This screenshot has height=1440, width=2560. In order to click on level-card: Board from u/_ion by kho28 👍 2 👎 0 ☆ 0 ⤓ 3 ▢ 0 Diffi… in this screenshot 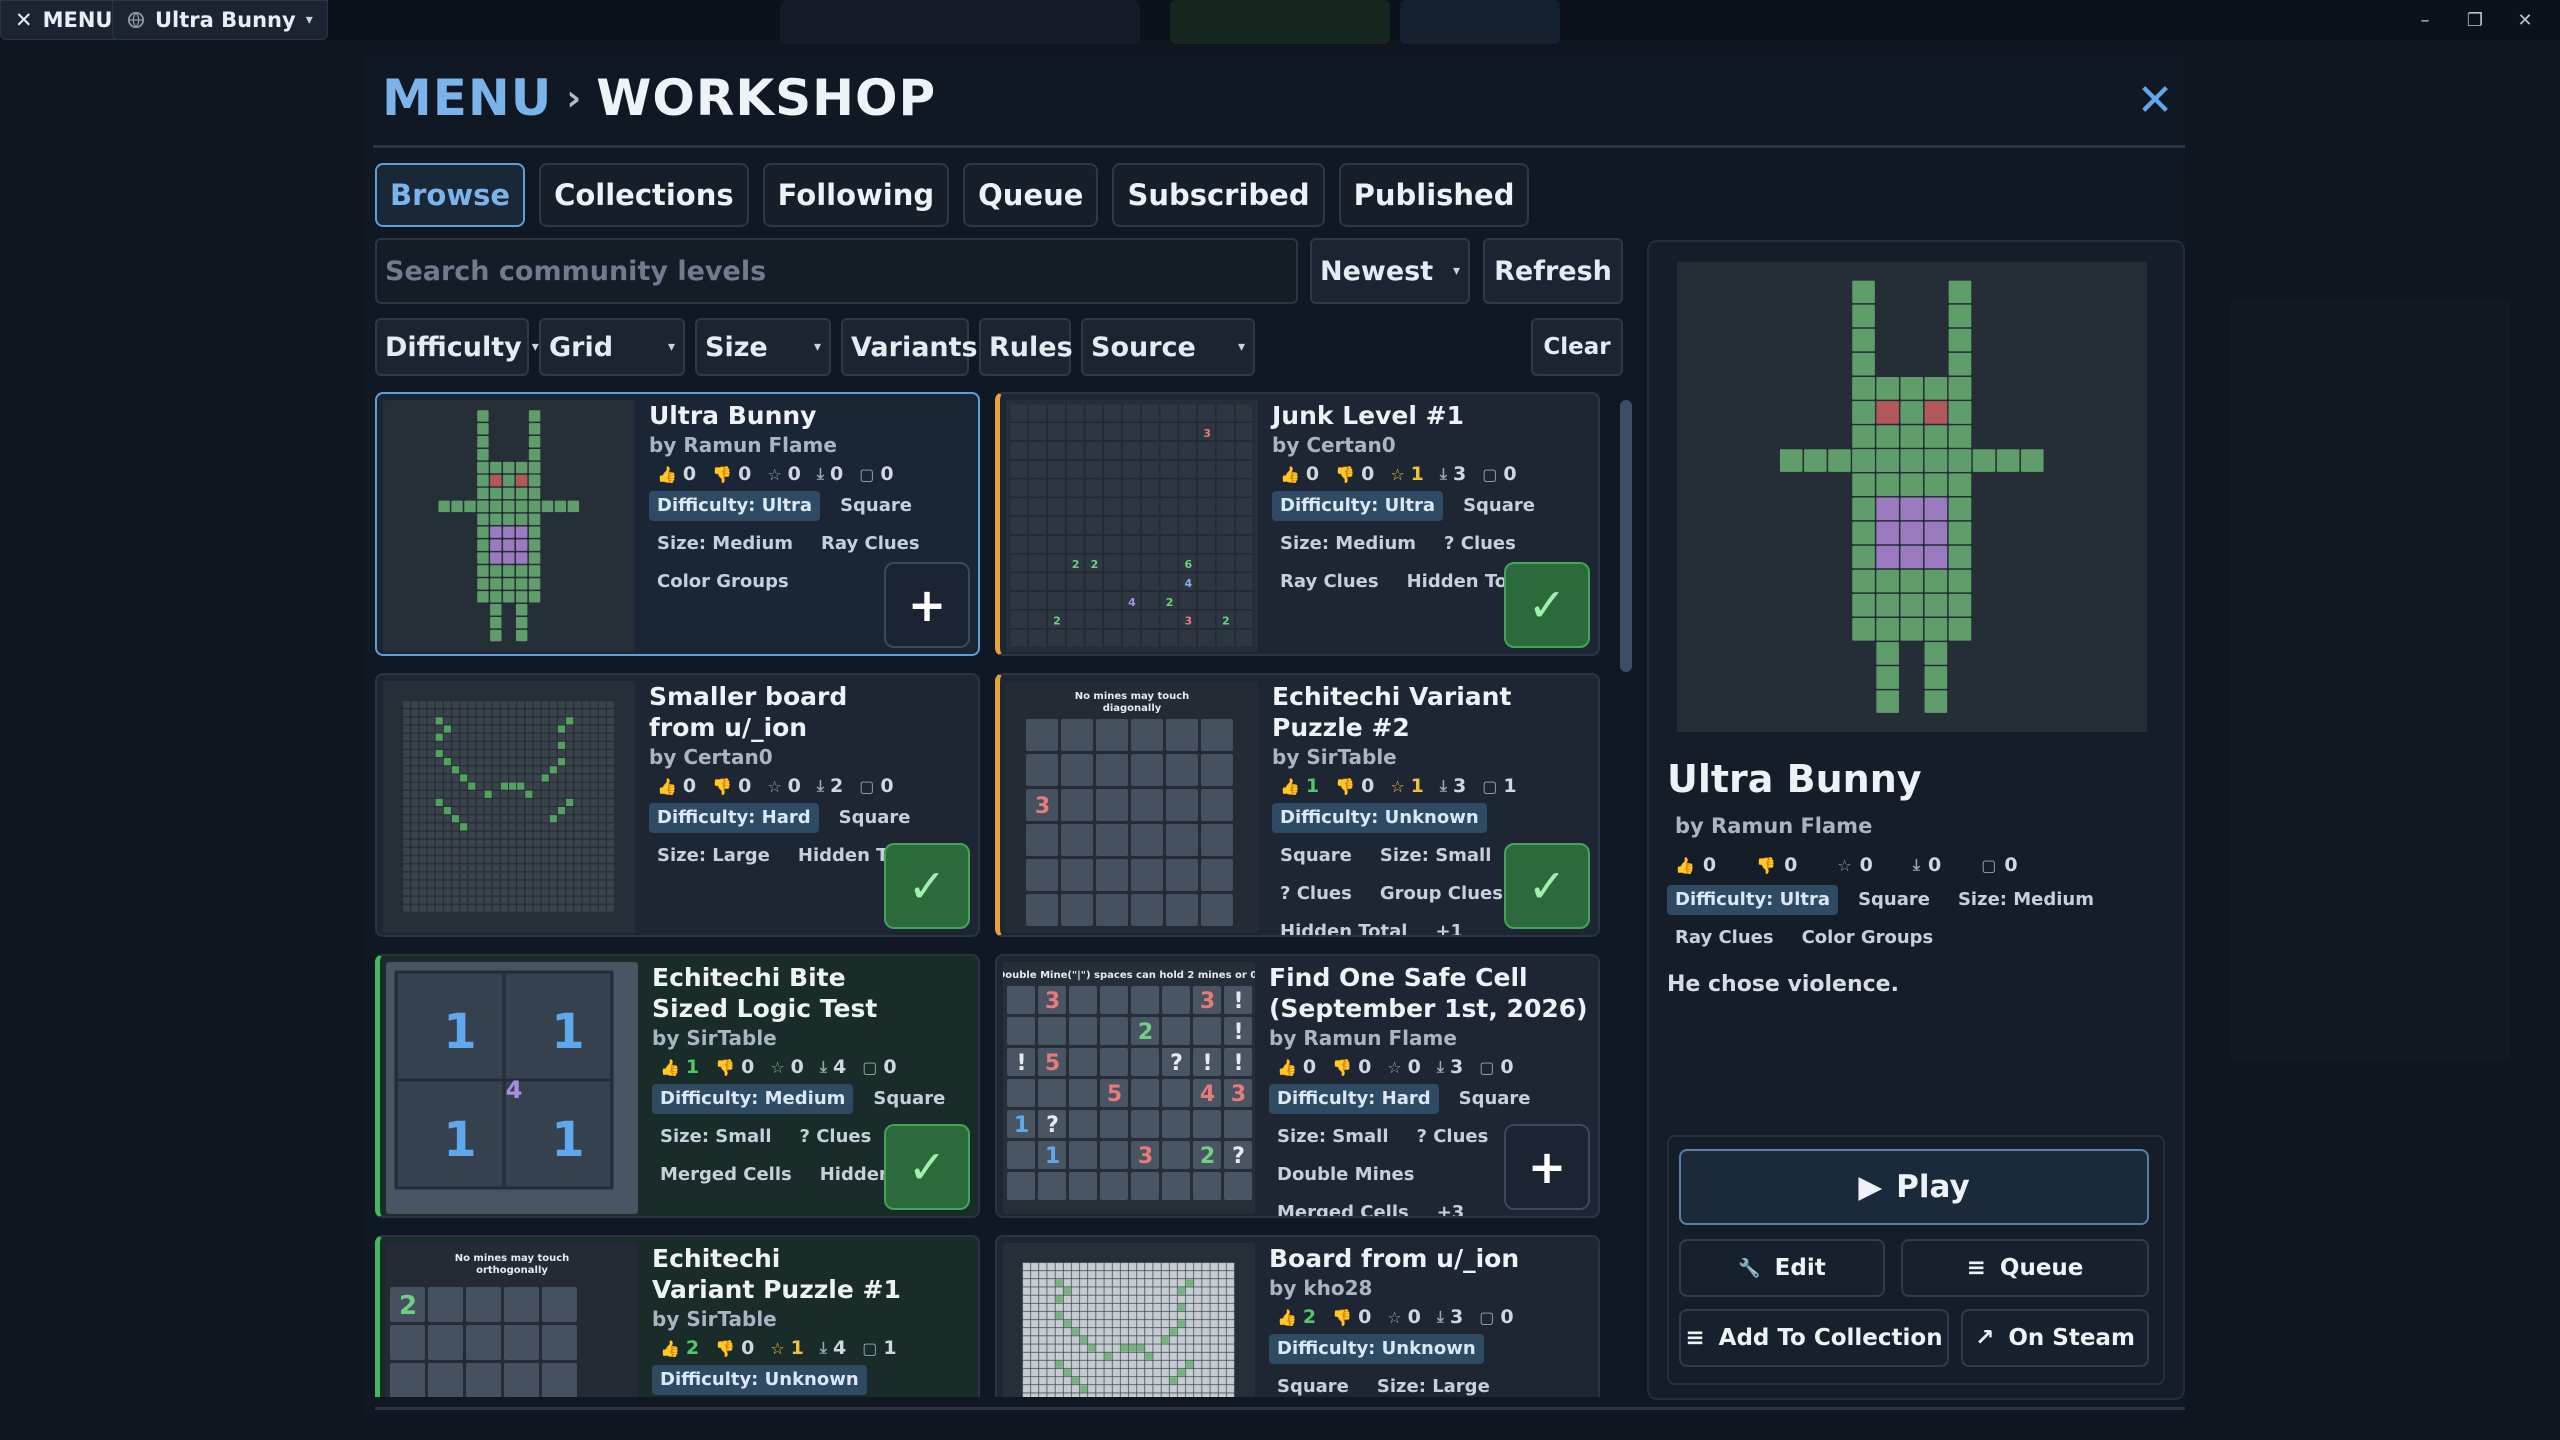, I will do `click(1297, 1316)`.